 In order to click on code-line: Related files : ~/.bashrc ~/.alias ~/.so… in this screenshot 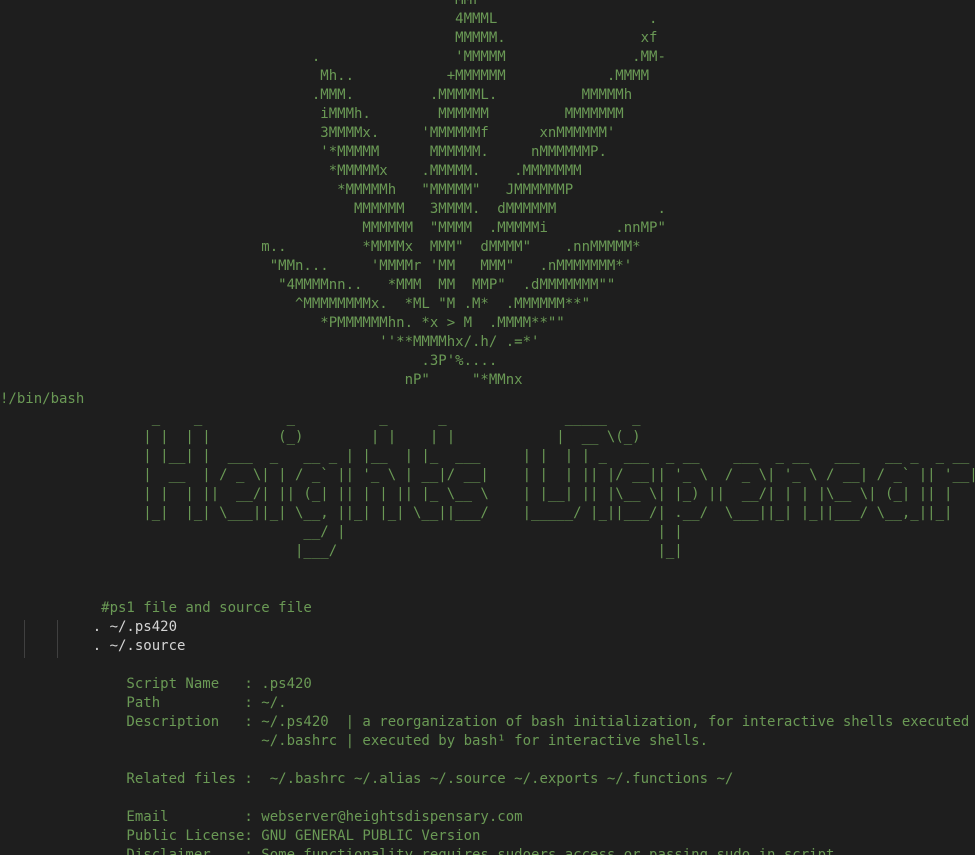, I will do `click(487, 779)`.